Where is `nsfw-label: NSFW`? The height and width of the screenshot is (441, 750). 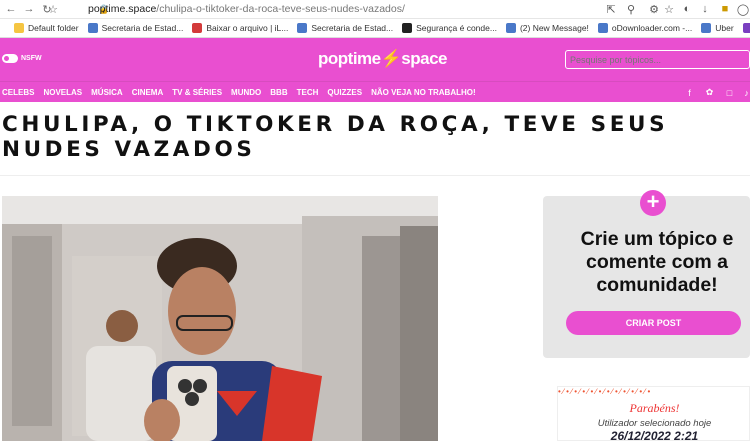 nsfw-label: NSFW is located at coordinates (31, 58).